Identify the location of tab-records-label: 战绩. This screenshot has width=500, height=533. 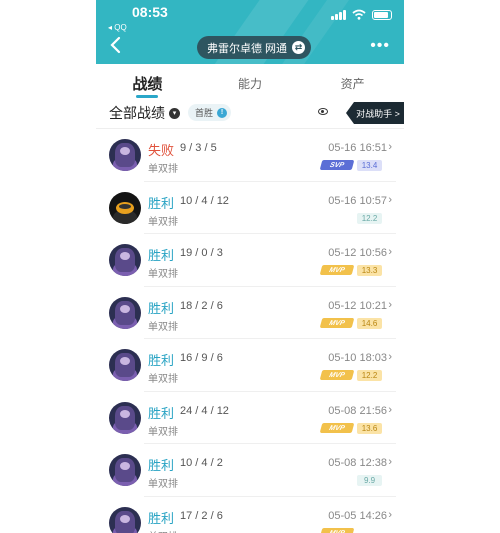
(147, 84).